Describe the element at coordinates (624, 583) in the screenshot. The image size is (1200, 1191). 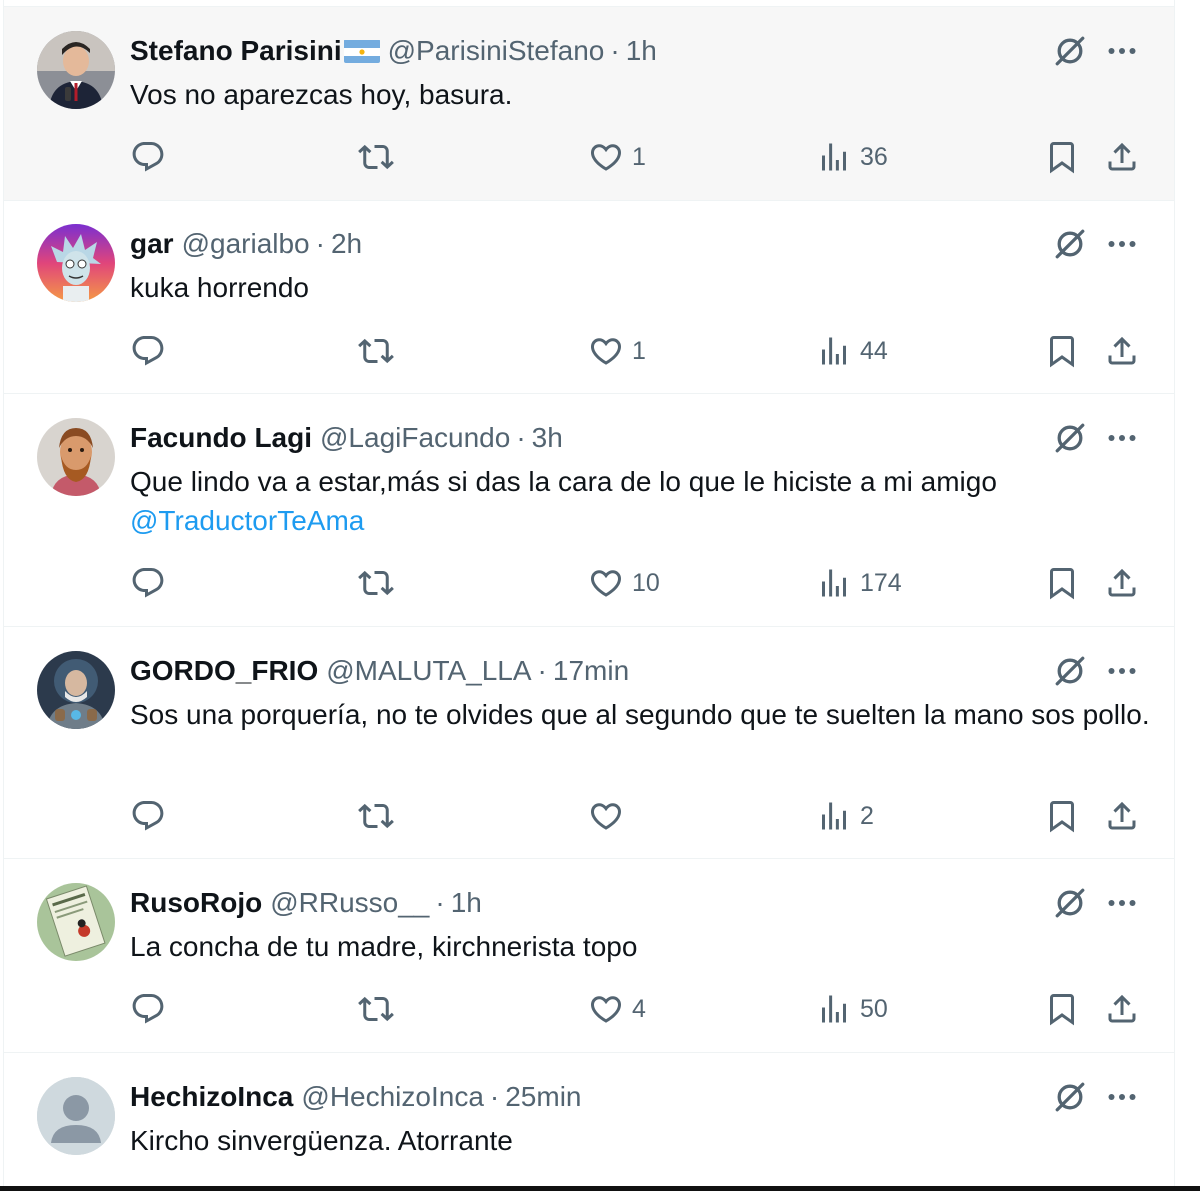
I see `like-button: 10` at that location.